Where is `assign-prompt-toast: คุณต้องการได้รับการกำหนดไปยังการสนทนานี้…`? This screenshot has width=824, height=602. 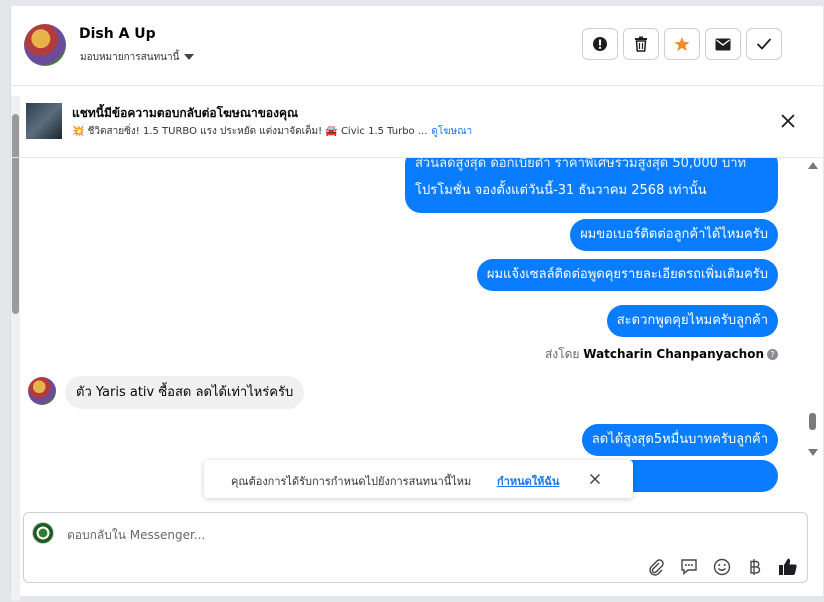 assign-prompt-toast: คุณต้องการได้รับการกำหนดไปยังการสนทนานี้… is located at coordinates (418, 479).